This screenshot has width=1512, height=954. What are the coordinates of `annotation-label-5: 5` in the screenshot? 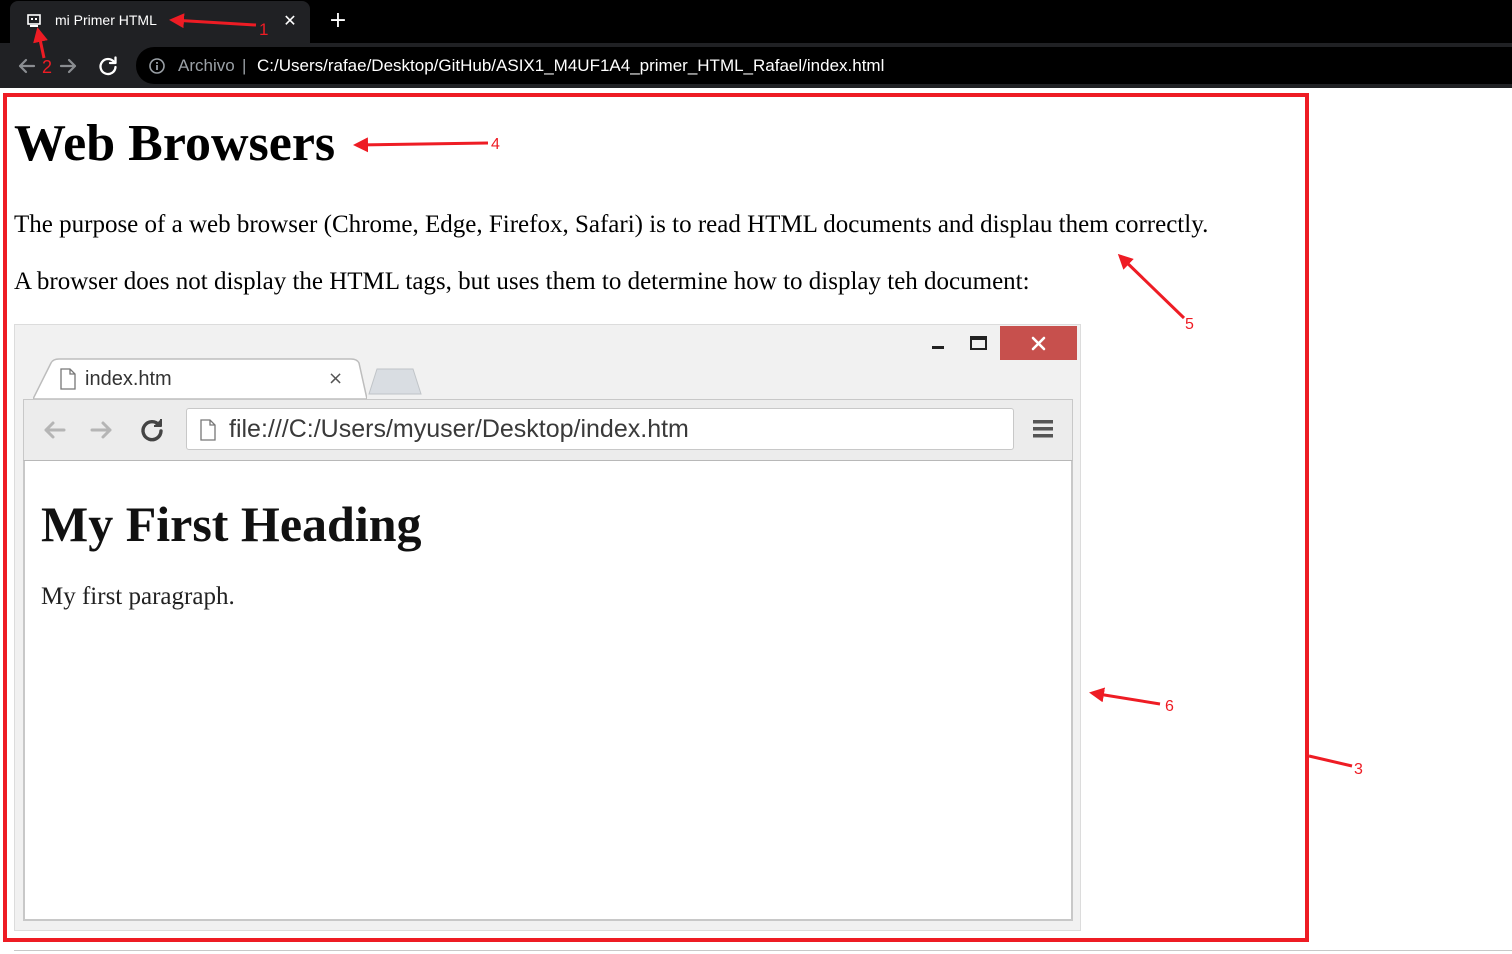 It's located at (1189, 324).